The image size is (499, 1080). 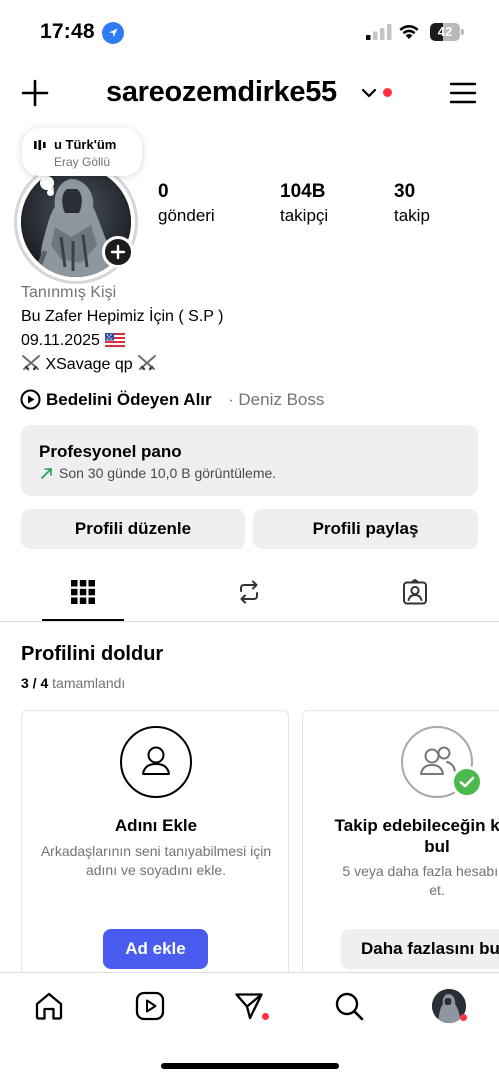 I want to click on dashboard-views: Son 30 günde 10,0 B görüntüleme., so click(x=168, y=473).